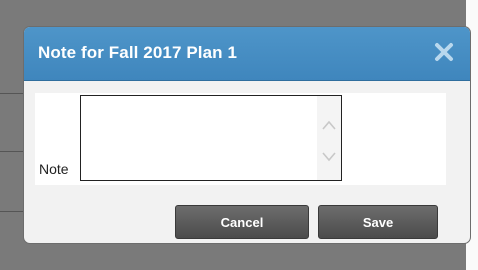 The image size is (478, 270). What do you see at coordinates (444, 52) in the screenshot?
I see `close-icon` at bounding box center [444, 52].